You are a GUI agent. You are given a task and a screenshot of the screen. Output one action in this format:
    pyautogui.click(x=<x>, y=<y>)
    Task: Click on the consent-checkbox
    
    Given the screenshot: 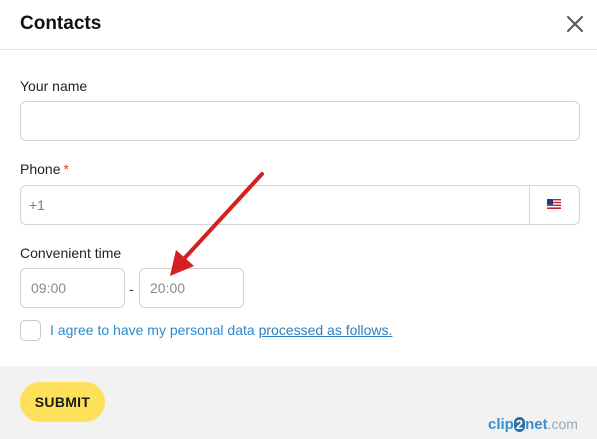 What is the action you would take?
    pyautogui.click(x=30, y=330)
    